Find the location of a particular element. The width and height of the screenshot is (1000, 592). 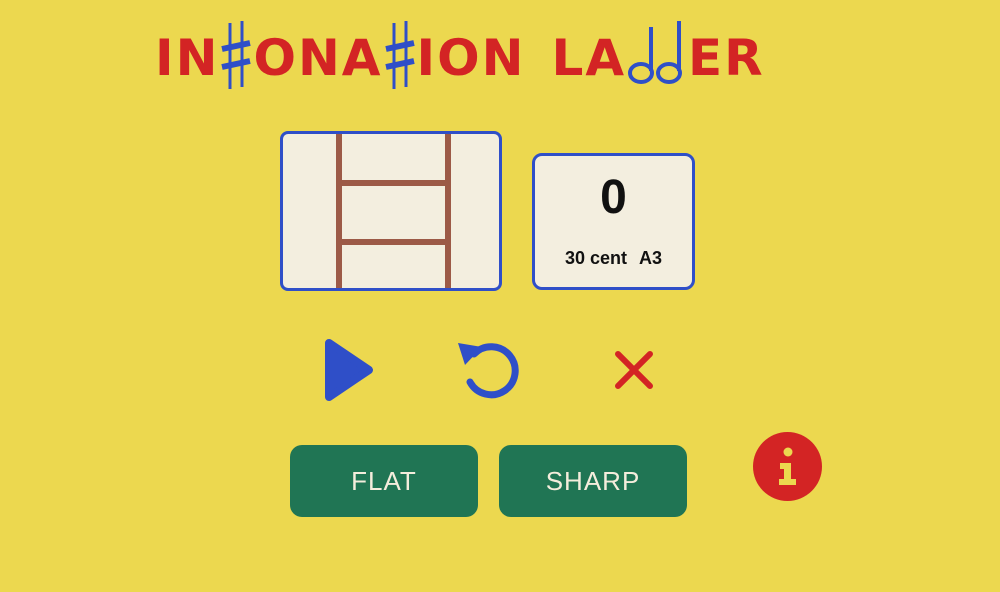

info-icon is located at coordinates (787, 466).